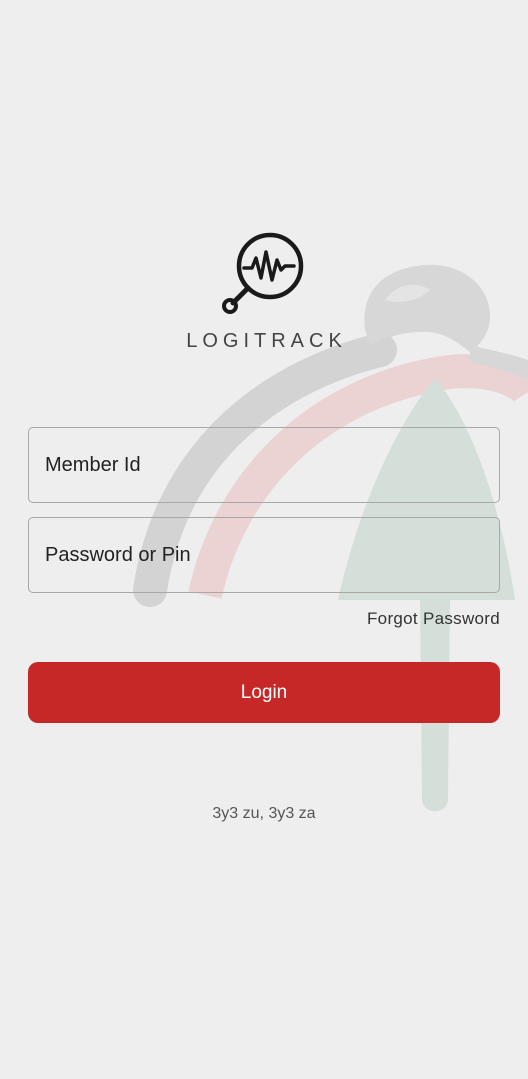 Image resolution: width=528 pixels, height=1079 pixels. Describe the element at coordinates (433, 619) in the screenshot. I see `forgot-password-link: Forgot Password` at that location.